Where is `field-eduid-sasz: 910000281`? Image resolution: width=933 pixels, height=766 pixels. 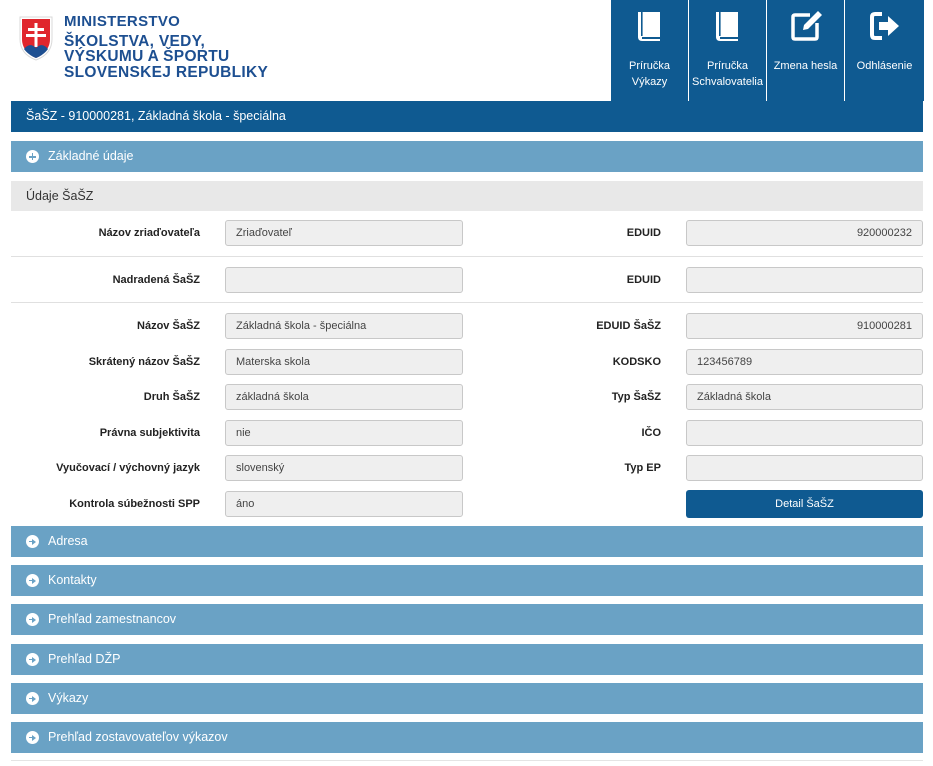 field-eduid-sasz: 910000281 is located at coordinates (804, 326).